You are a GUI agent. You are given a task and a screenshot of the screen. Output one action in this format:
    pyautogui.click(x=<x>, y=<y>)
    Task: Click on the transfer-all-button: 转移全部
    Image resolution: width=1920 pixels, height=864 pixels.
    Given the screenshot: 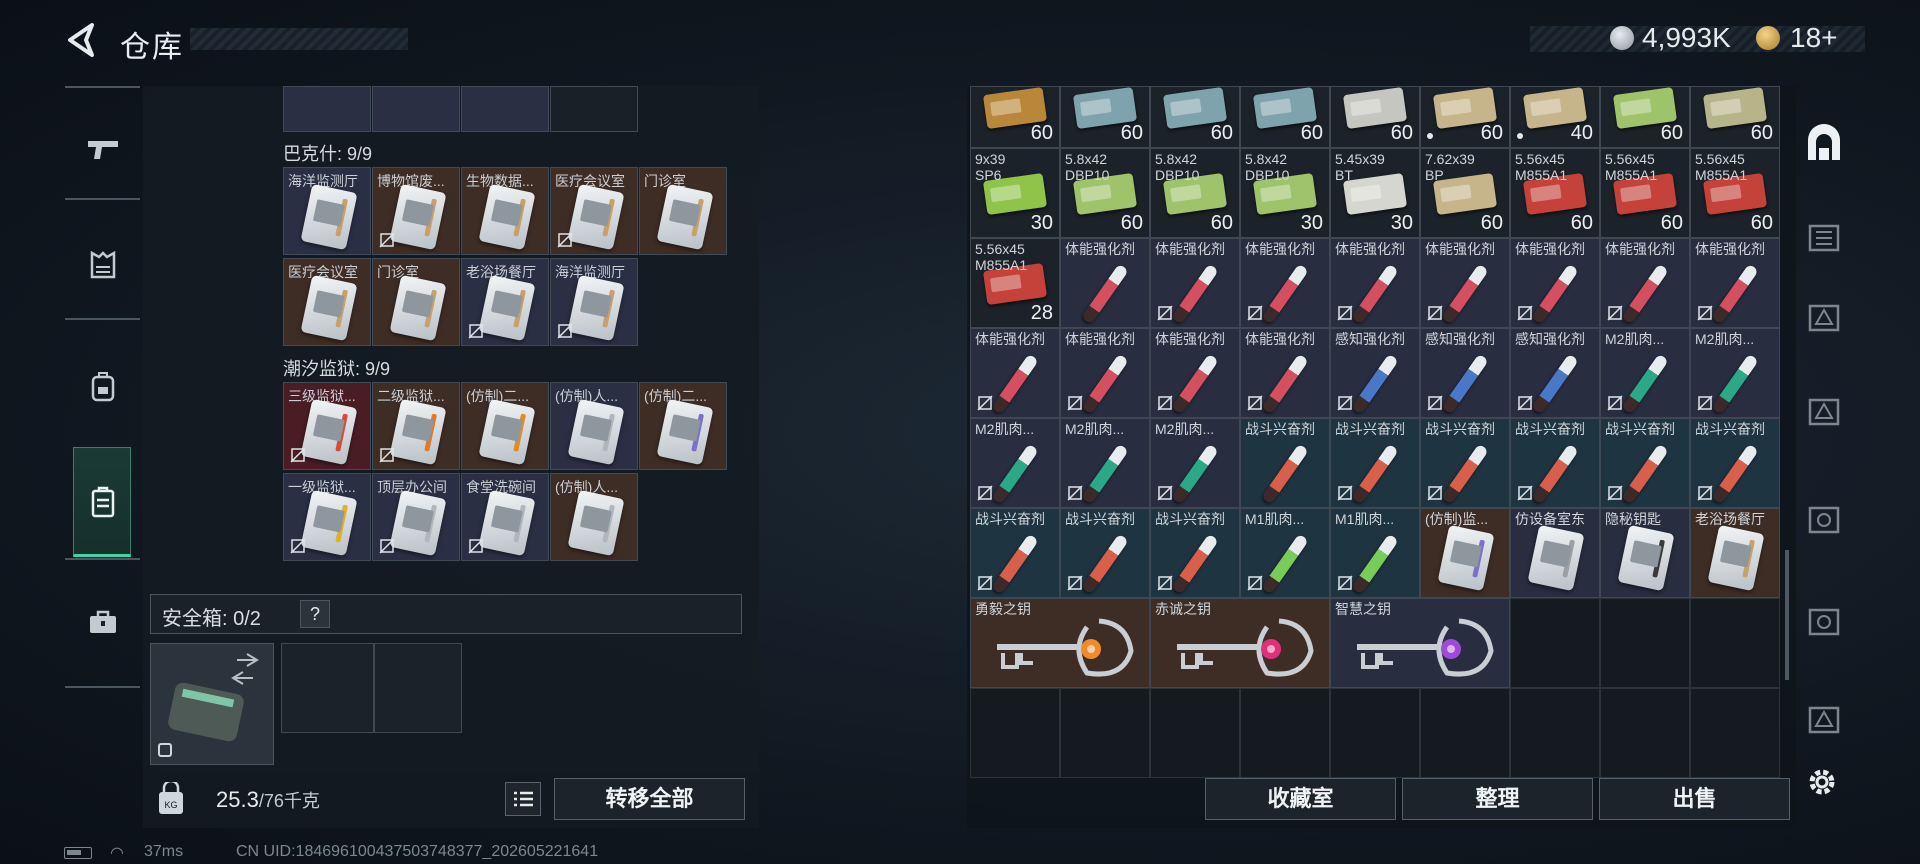 What is the action you would take?
    pyautogui.click(x=649, y=799)
    